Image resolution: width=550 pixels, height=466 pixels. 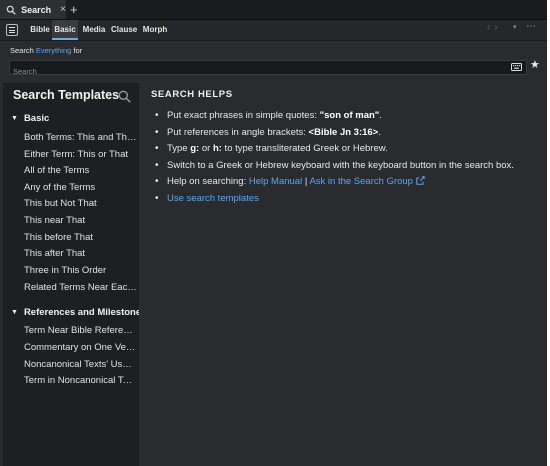 What do you see at coordinates (80, 170) in the screenshot?
I see `template-item: All of the Terms` at bounding box center [80, 170].